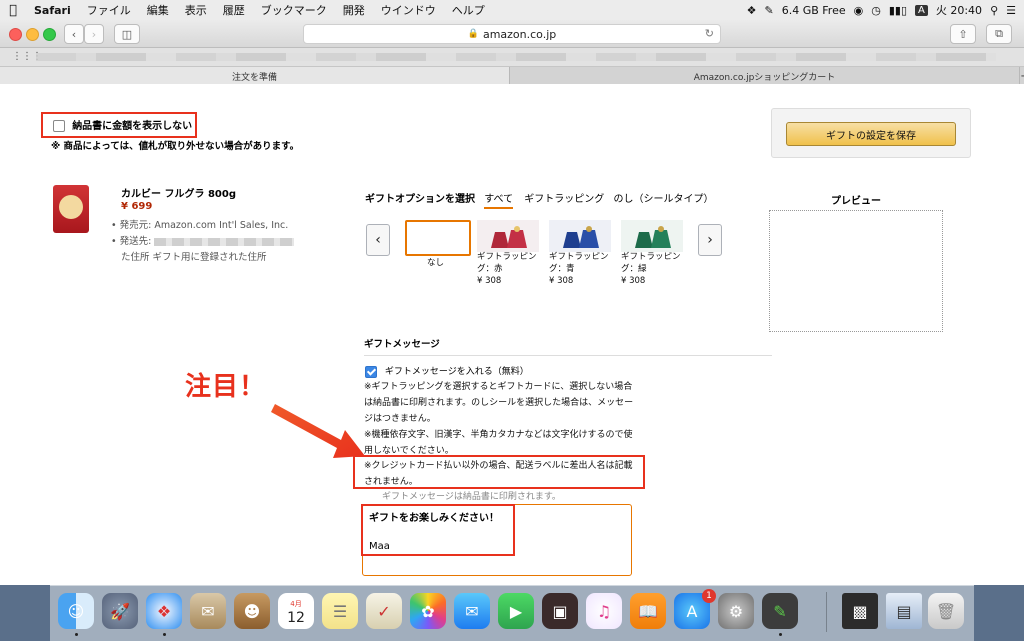  What do you see at coordinates (709, 596) in the screenshot?
I see `app-store-badge: 1` at bounding box center [709, 596].